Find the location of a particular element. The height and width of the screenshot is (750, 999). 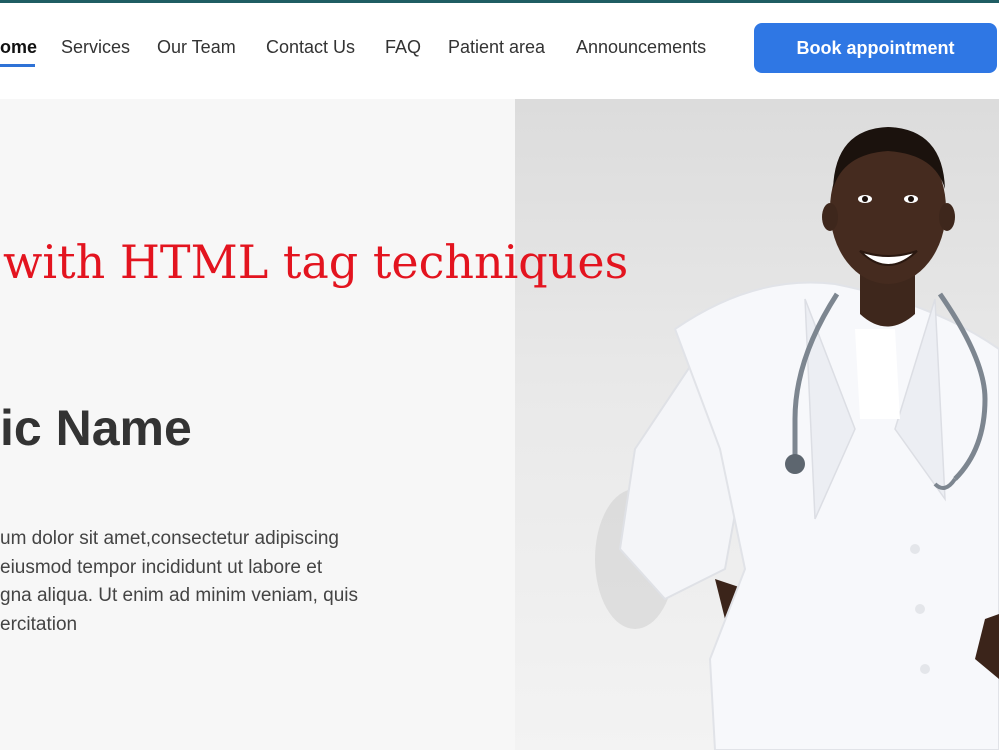

hero-description-line: ercitation is located at coordinates (39, 624).